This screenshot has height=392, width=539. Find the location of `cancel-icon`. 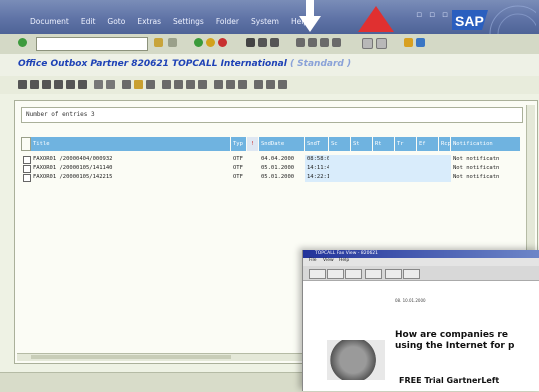

cancel-icon is located at coordinates (222, 42).